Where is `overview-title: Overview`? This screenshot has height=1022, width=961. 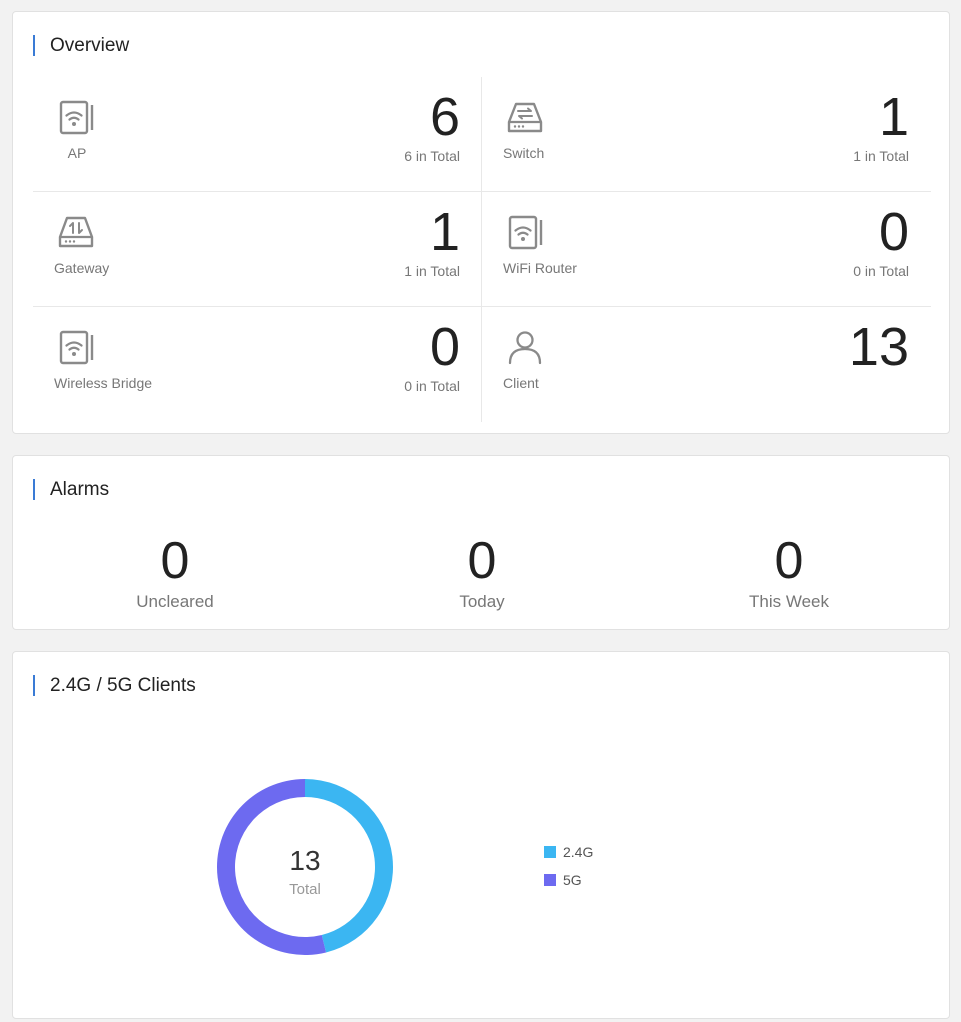
overview-title: Overview is located at coordinates (81, 45).